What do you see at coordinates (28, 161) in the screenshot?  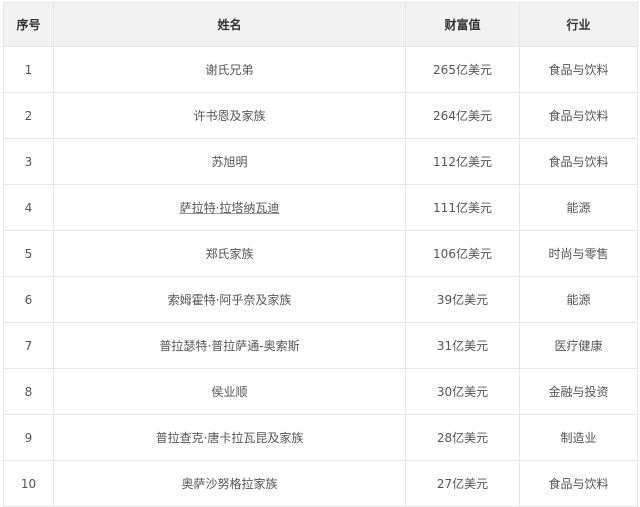 I see `cell-rank: 3` at bounding box center [28, 161].